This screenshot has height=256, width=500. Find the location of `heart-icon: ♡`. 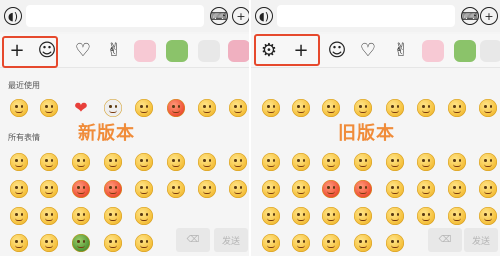

heart-icon: ♡ is located at coordinates (368, 50).